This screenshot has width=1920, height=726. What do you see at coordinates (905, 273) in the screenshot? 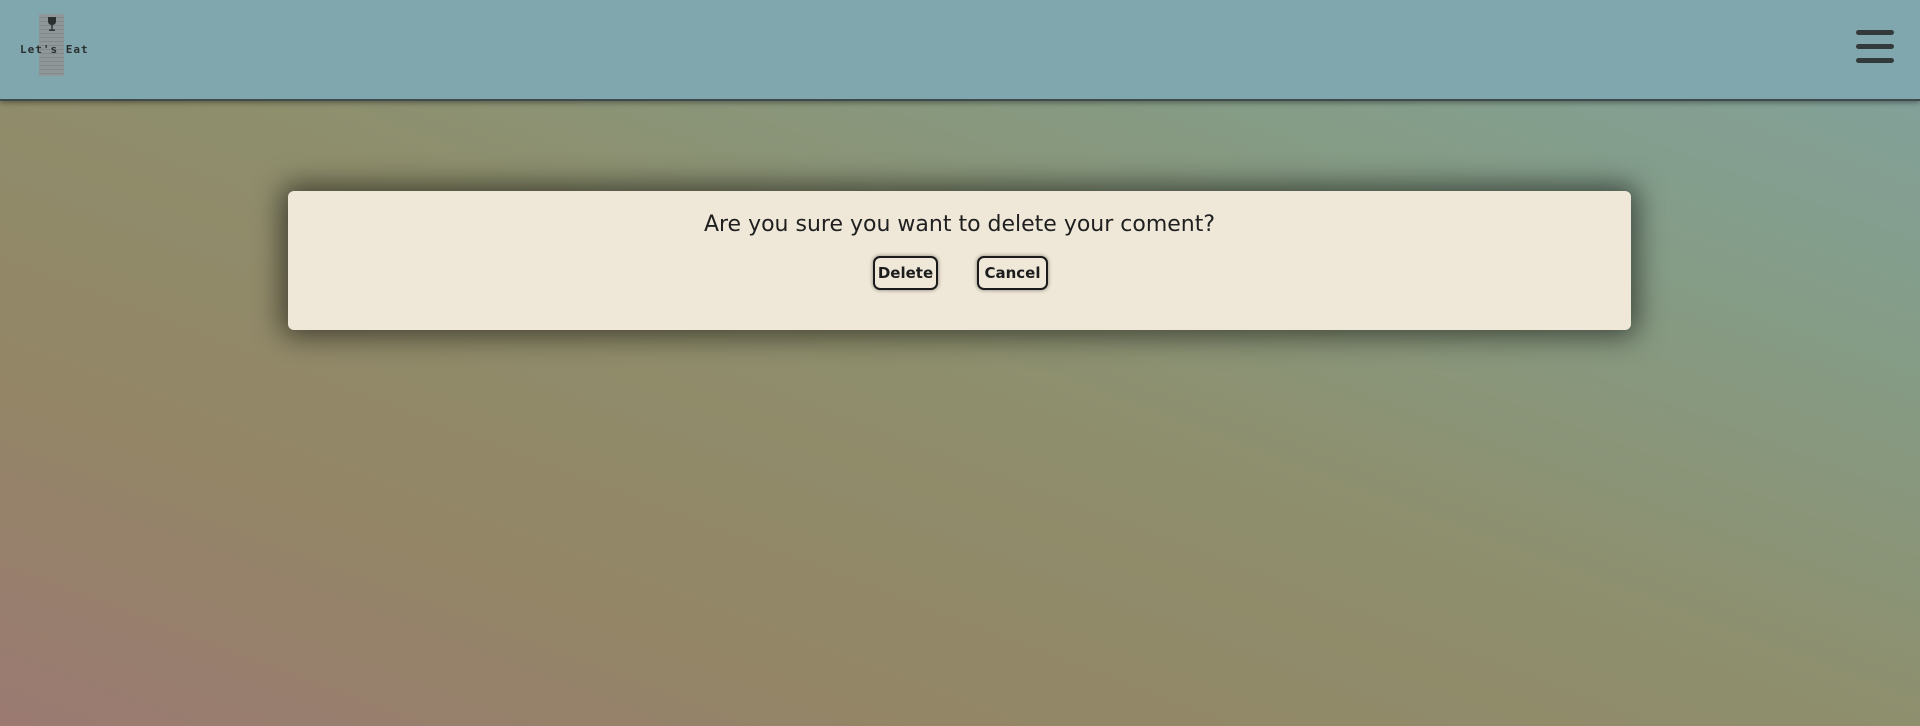
I see `delete-button: Delete` at bounding box center [905, 273].